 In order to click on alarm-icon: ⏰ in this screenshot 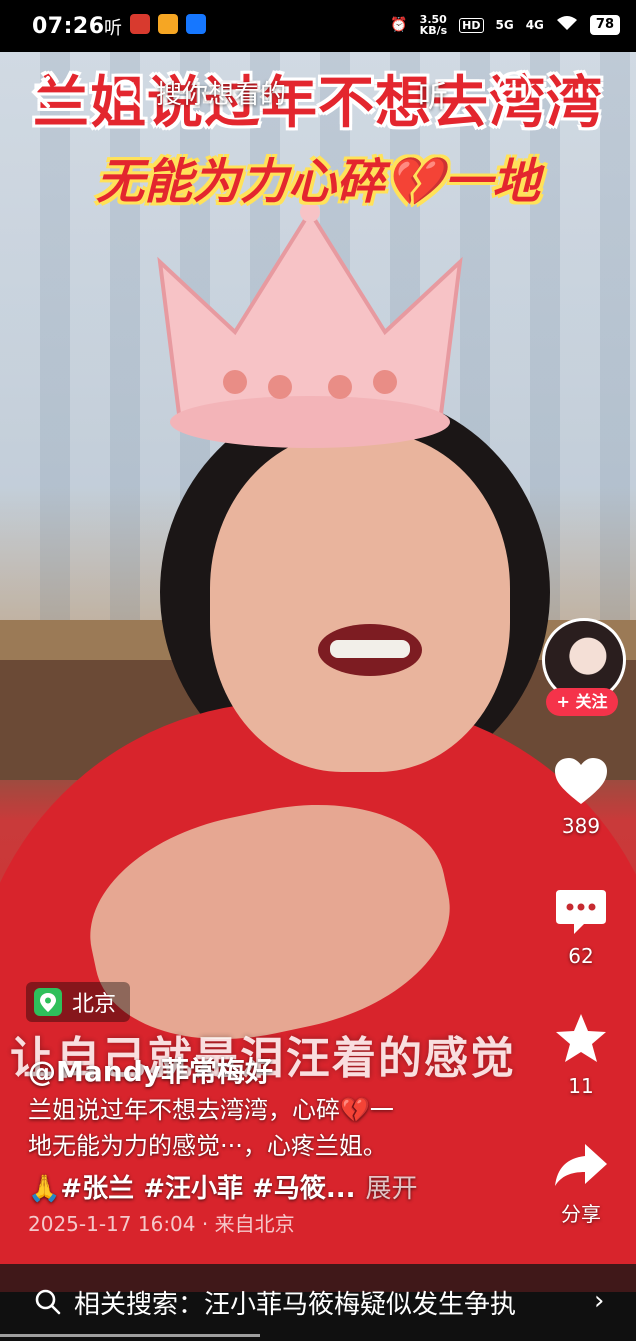, I will do `click(399, 25)`.